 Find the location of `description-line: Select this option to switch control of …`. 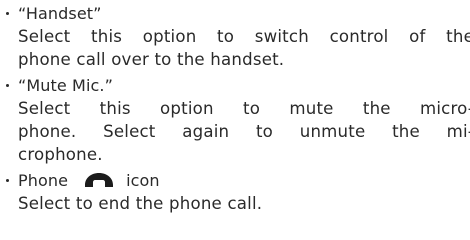

description-line: Select this option to switch control of … is located at coordinates (244, 36).